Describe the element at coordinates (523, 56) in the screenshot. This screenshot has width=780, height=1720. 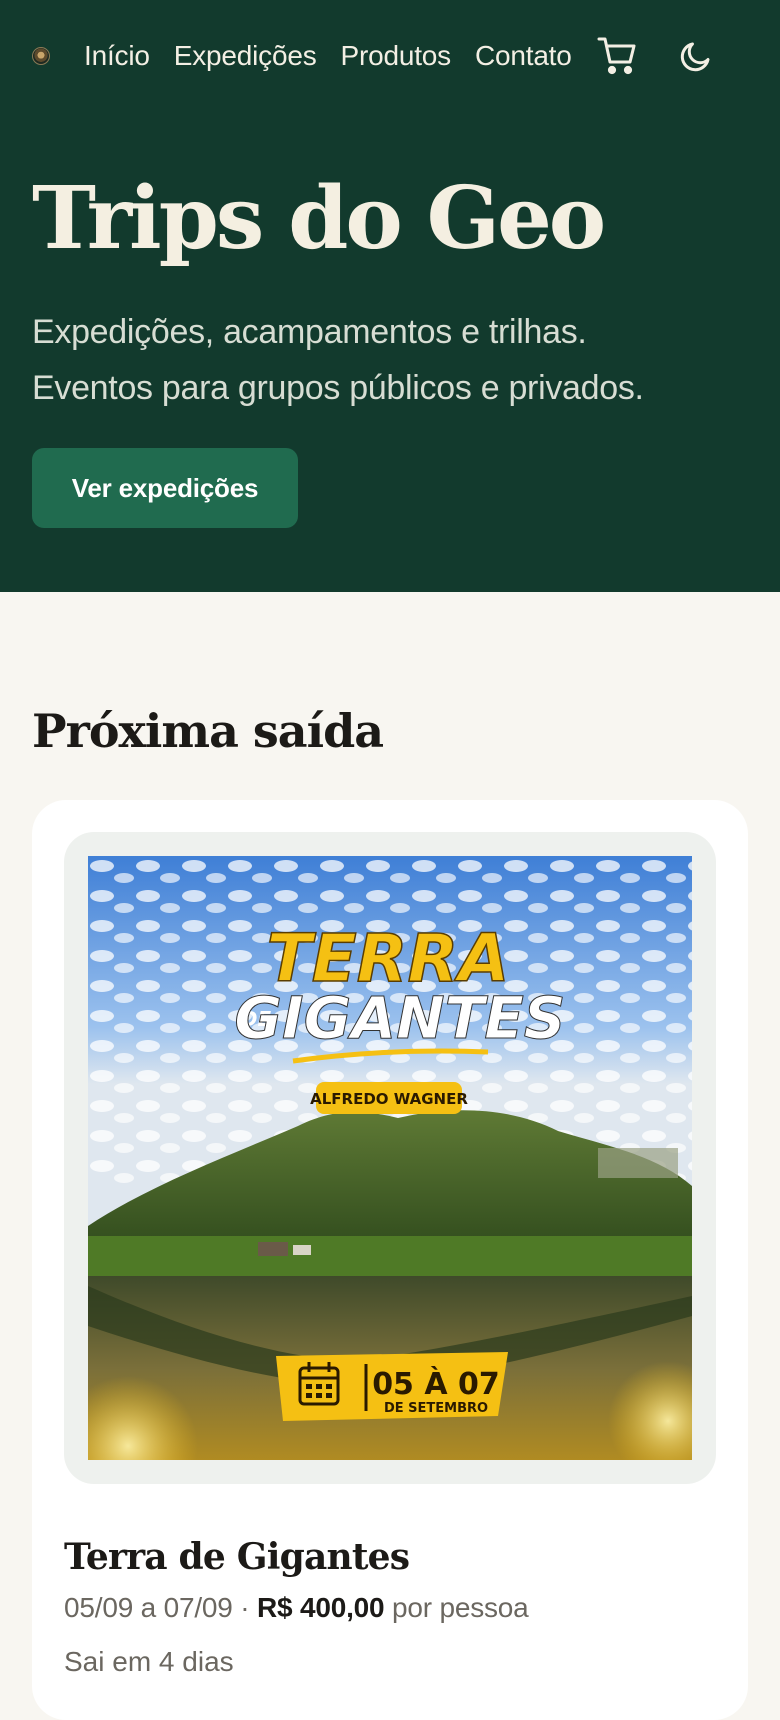
I see `nav-link-contato: Contato` at that location.